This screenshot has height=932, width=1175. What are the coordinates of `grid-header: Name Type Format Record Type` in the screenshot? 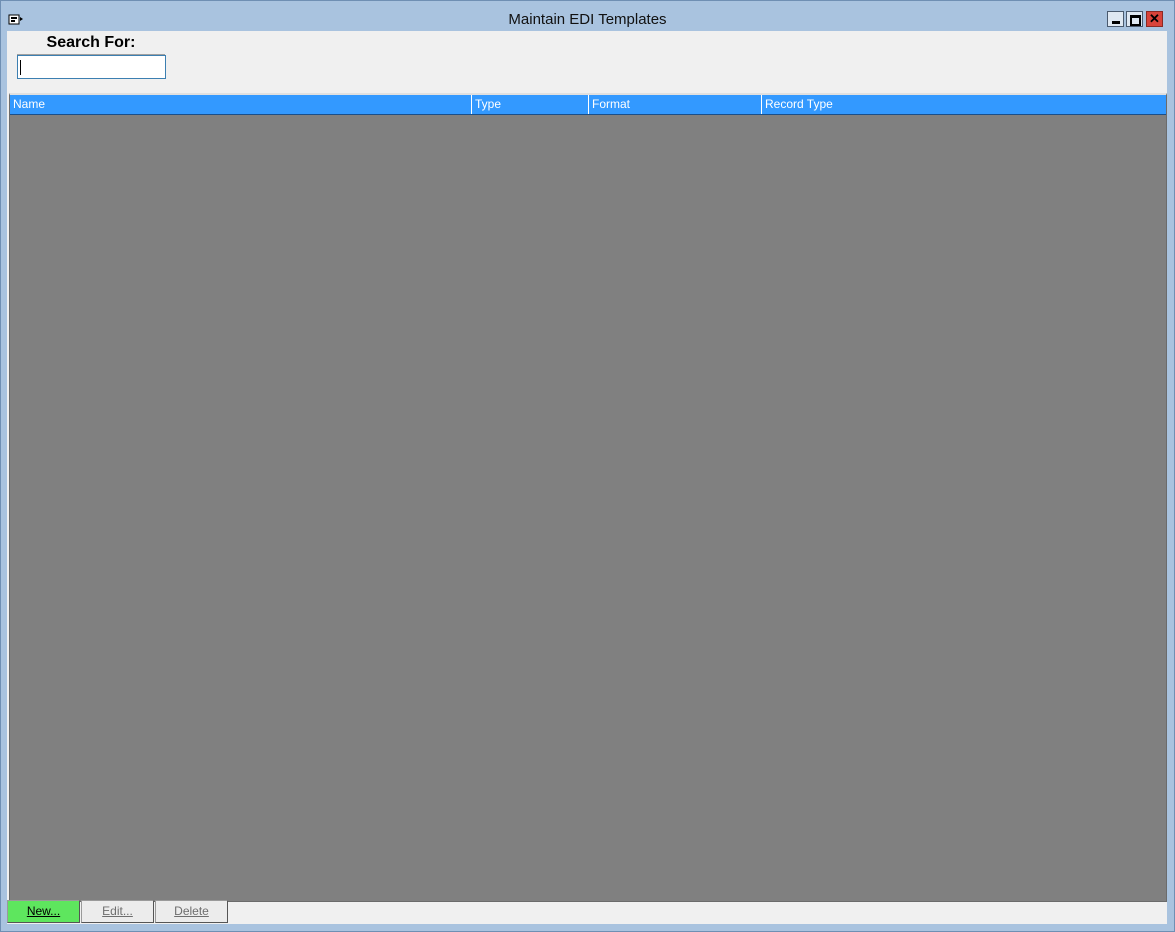 It's located at (588, 105).